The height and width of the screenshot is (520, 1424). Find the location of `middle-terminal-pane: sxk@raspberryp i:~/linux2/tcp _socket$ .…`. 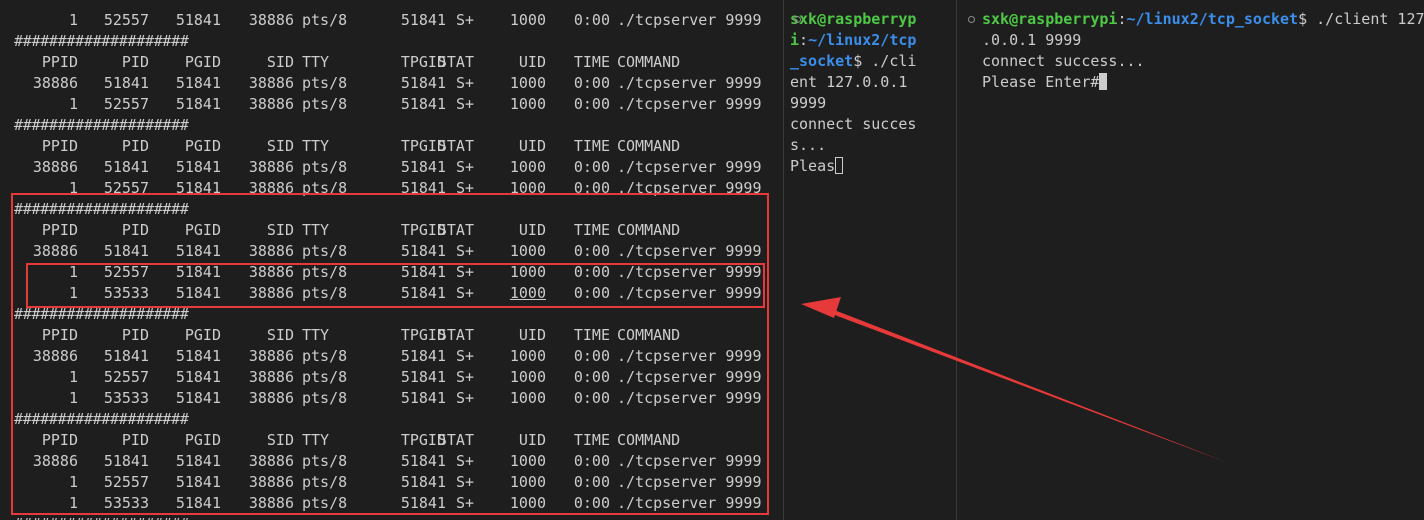

middle-terminal-pane: sxk@raspberryp i:~/linux2/tcp _socket$ .… is located at coordinates (866, 260).